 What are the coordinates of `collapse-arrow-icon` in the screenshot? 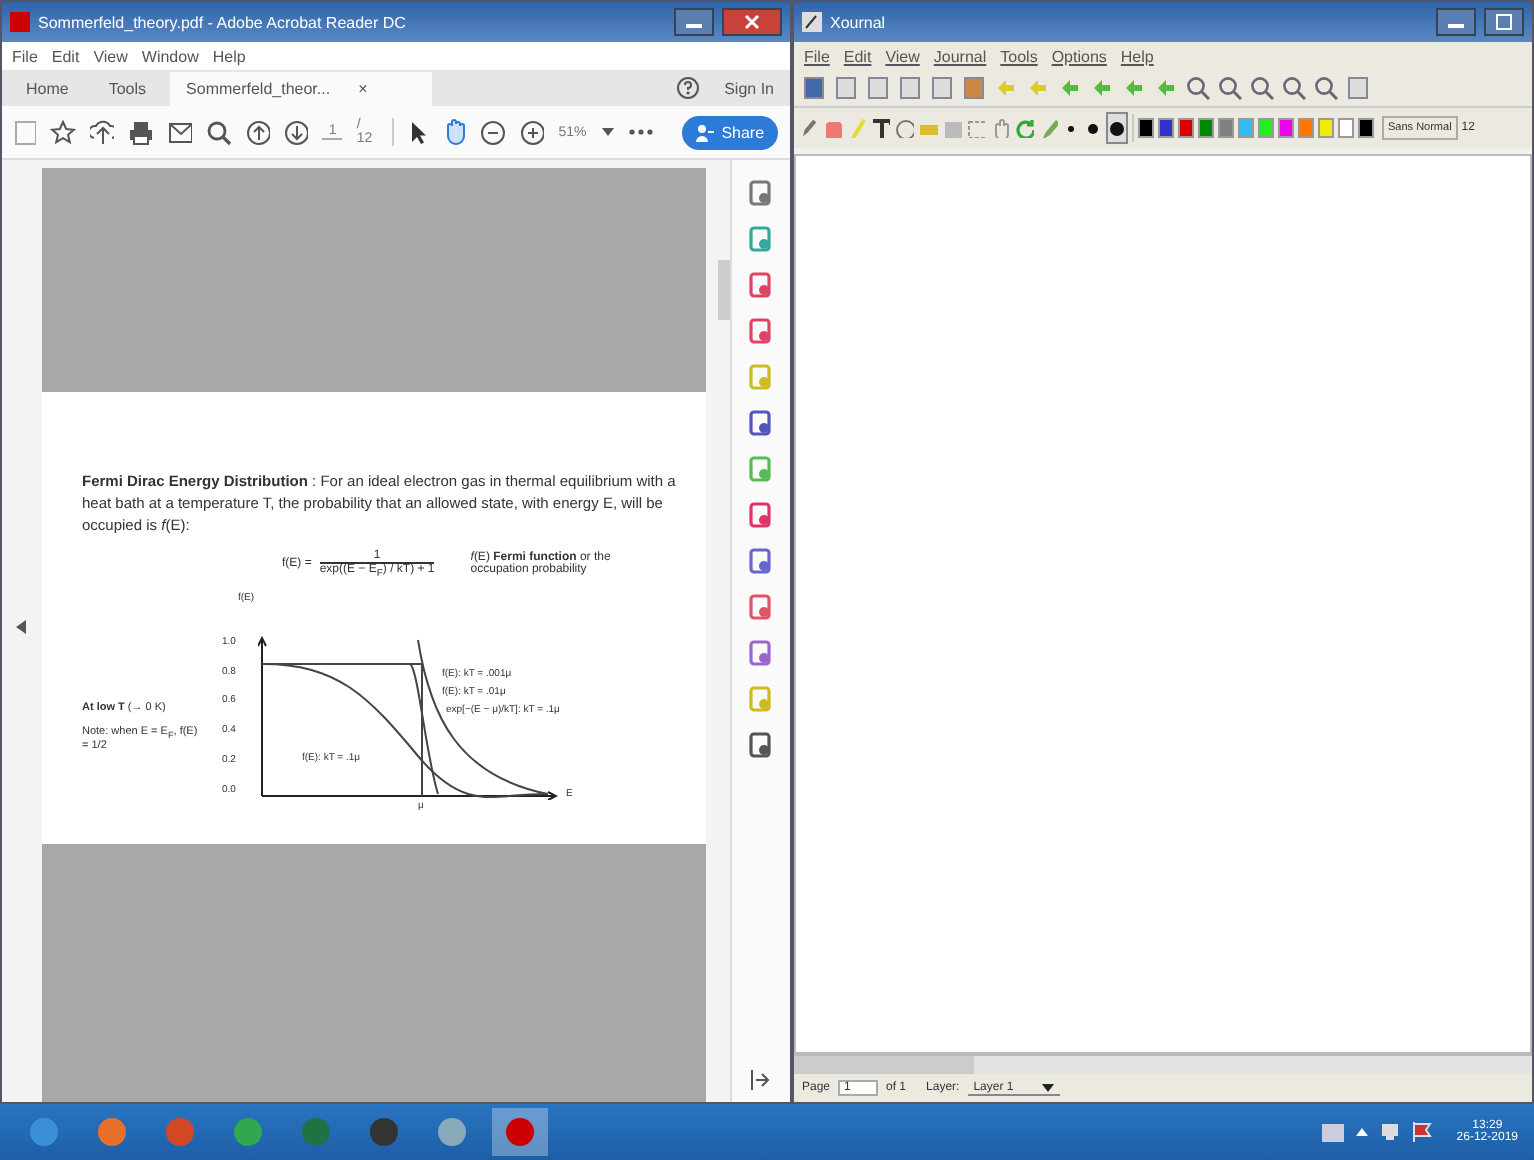 It's located at (21, 627).